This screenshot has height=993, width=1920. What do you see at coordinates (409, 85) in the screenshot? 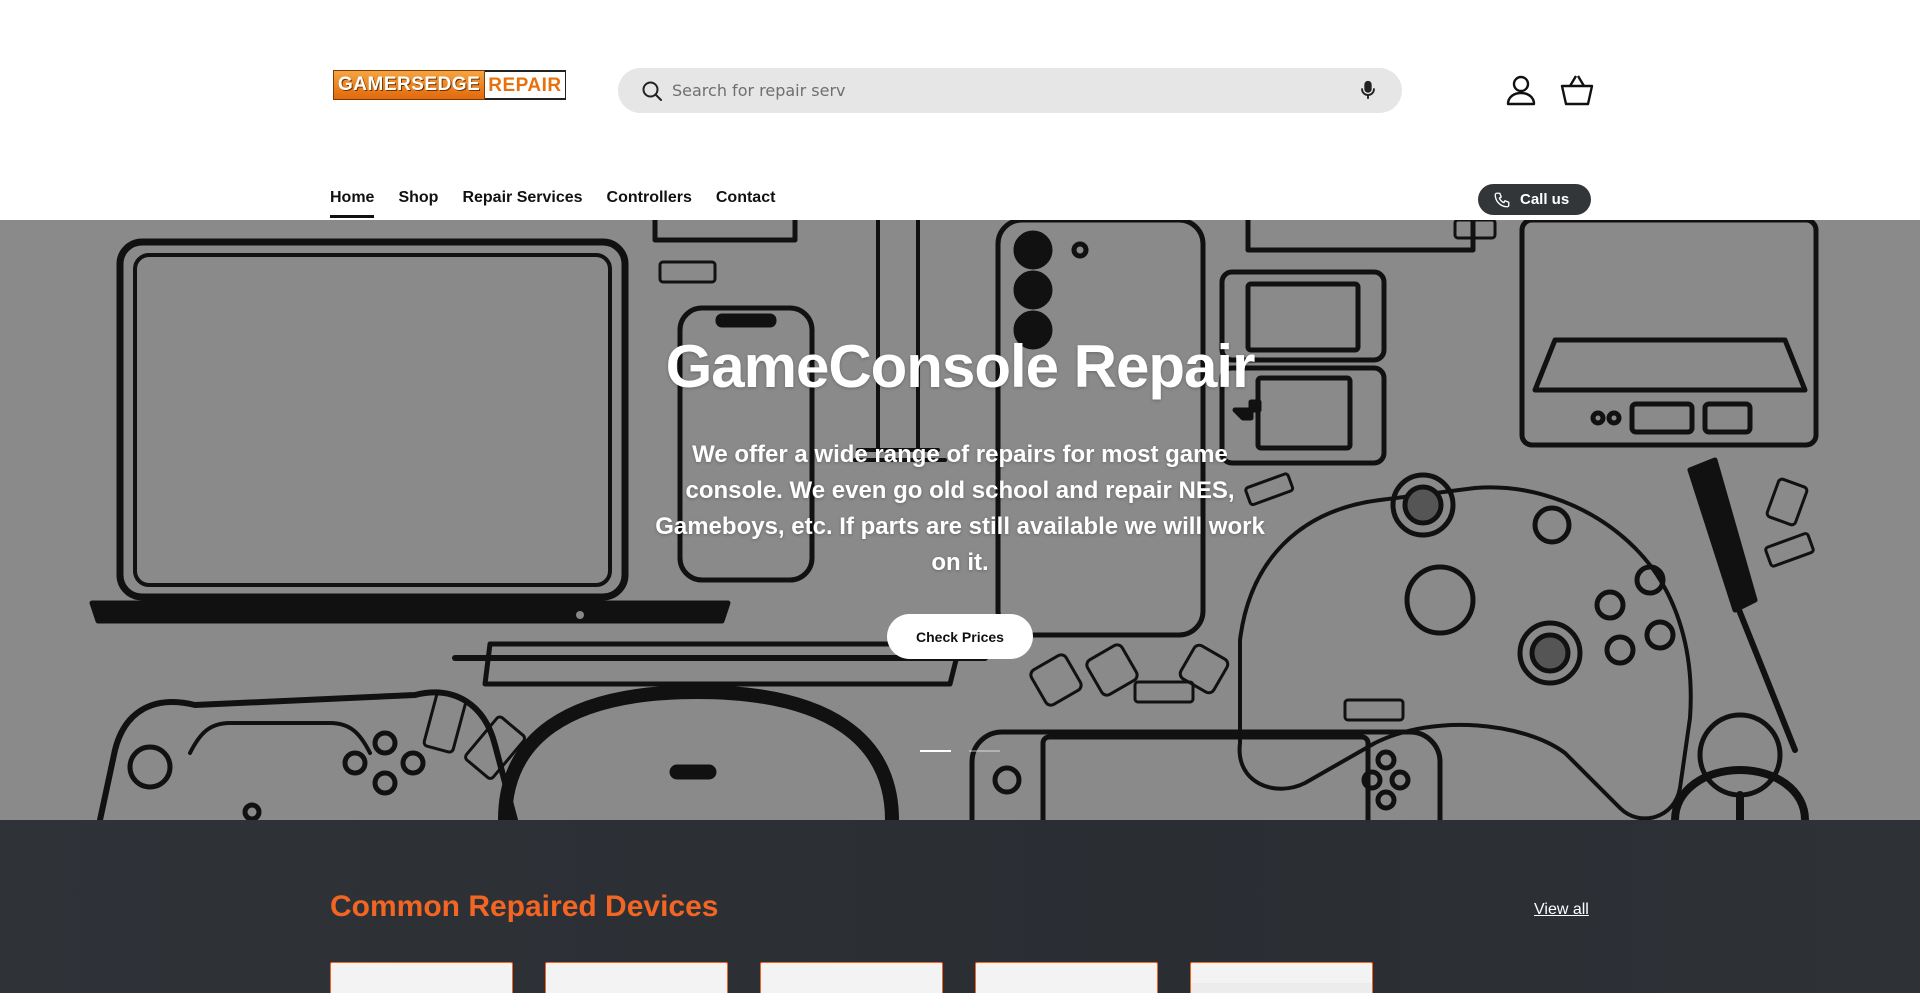
I see `logo-text-gamersedge: GAMERSEDGE` at bounding box center [409, 85].